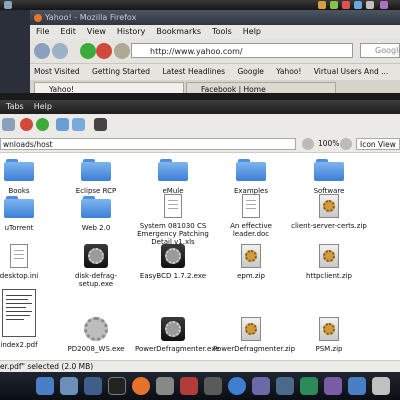 The height and width of the screenshot is (400, 400). What do you see at coordinates (8, 124) in the screenshot?
I see `forward-icon` at bounding box center [8, 124].